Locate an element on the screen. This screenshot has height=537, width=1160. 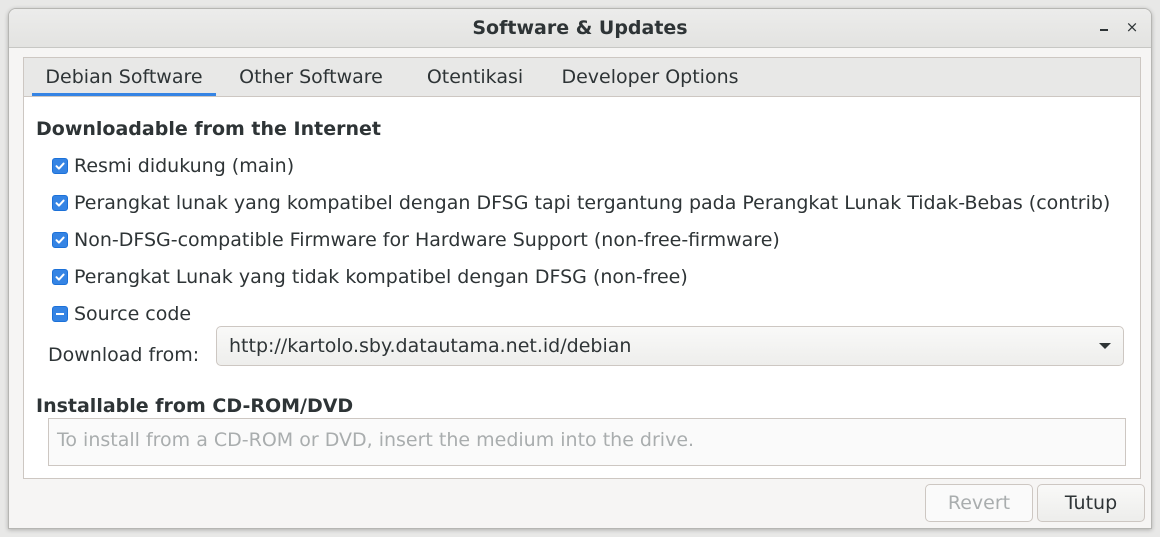
close-window-button: × is located at coordinates (1132, 28).